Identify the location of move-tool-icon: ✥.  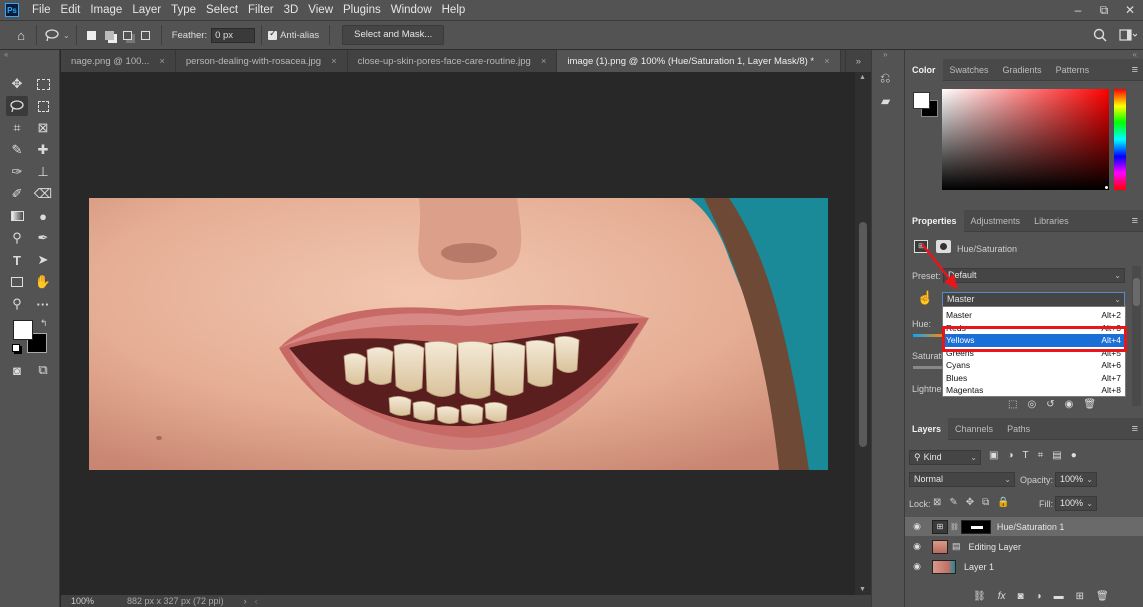
(17, 84).